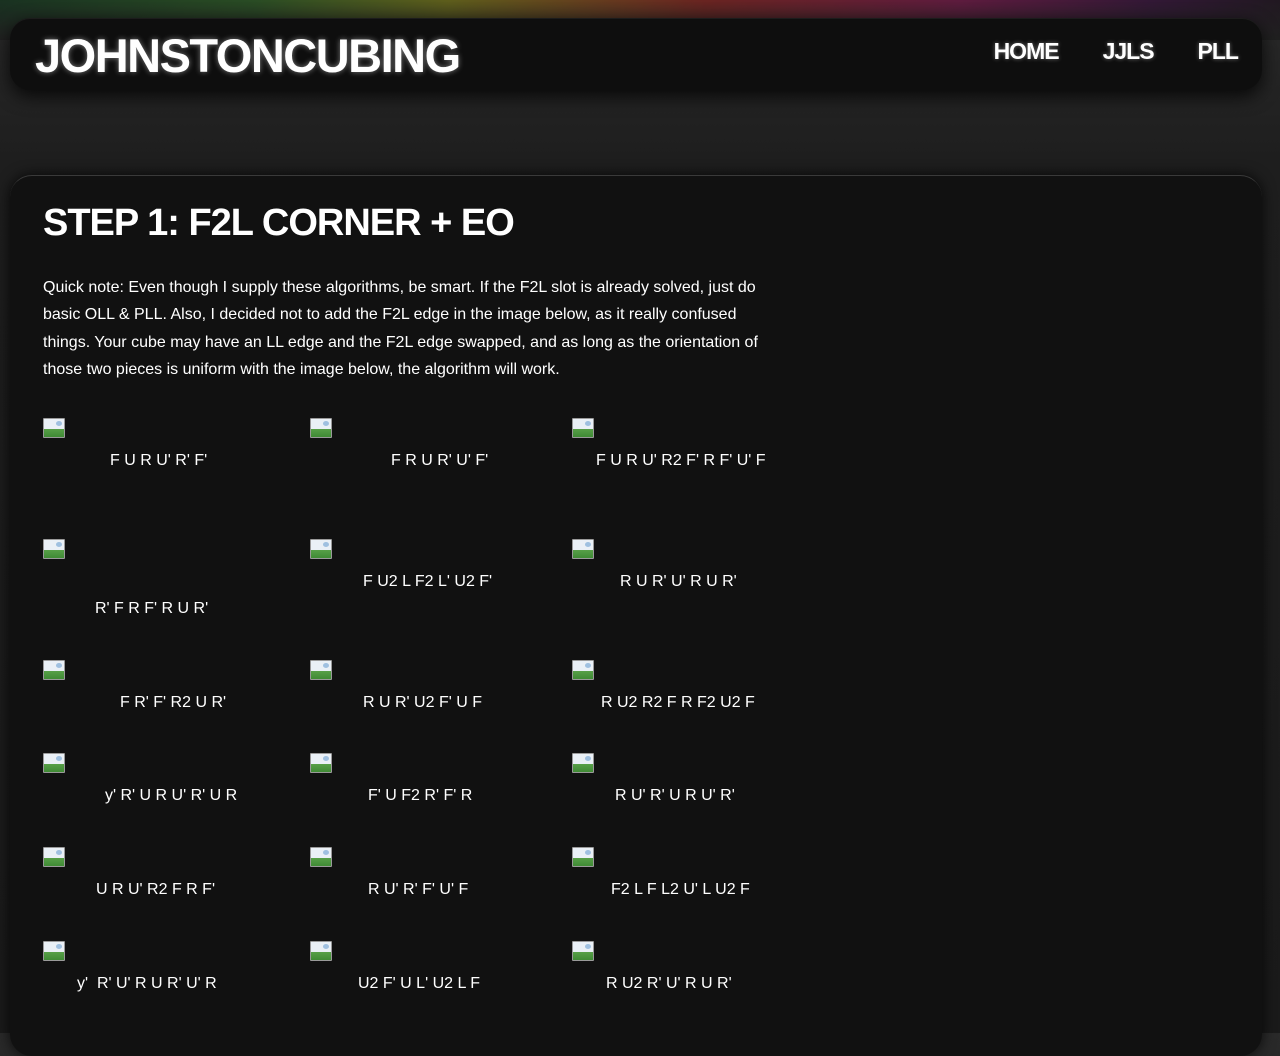  What do you see at coordinates (440, 460) in the screenshot?
I see `algorithm-text: F R U R' U' F'` at bounding box center [440, 460].